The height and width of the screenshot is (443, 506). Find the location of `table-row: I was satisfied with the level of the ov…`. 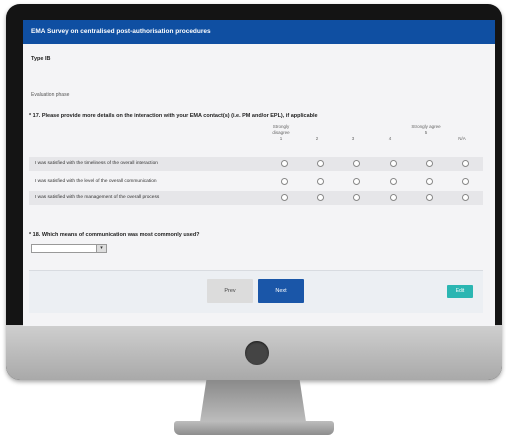

table-row: I was satisfied with the level of the ov… is located at coordinates (256, 182).